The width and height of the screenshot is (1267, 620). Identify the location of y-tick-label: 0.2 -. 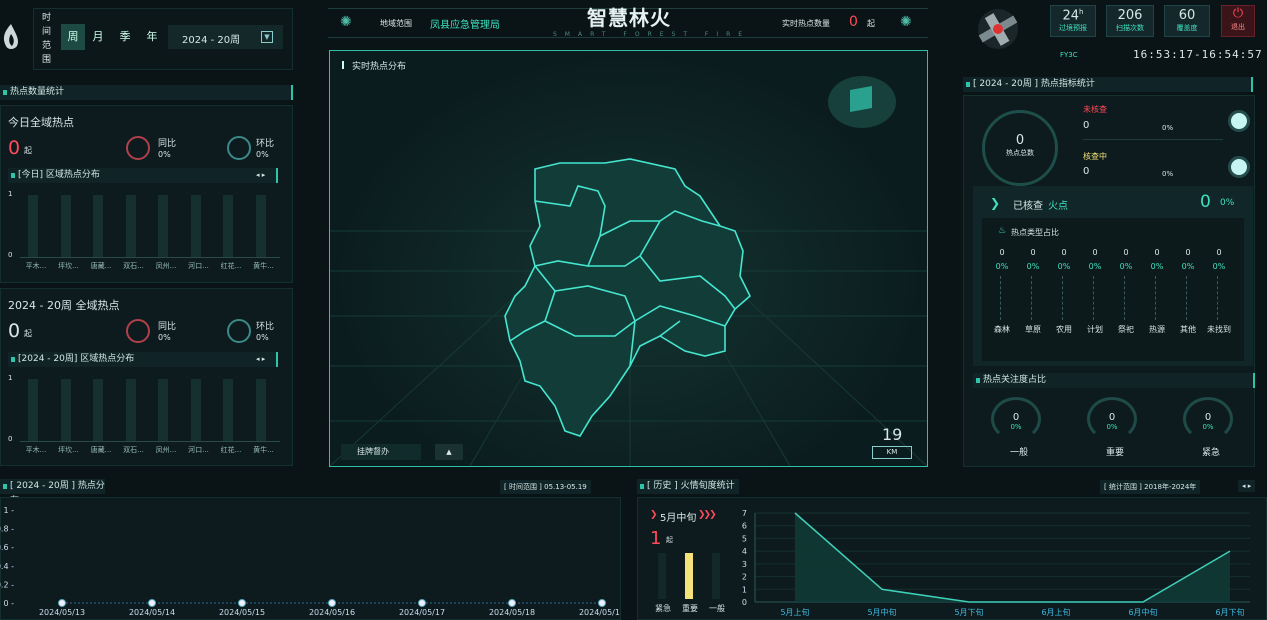
(7, 584).